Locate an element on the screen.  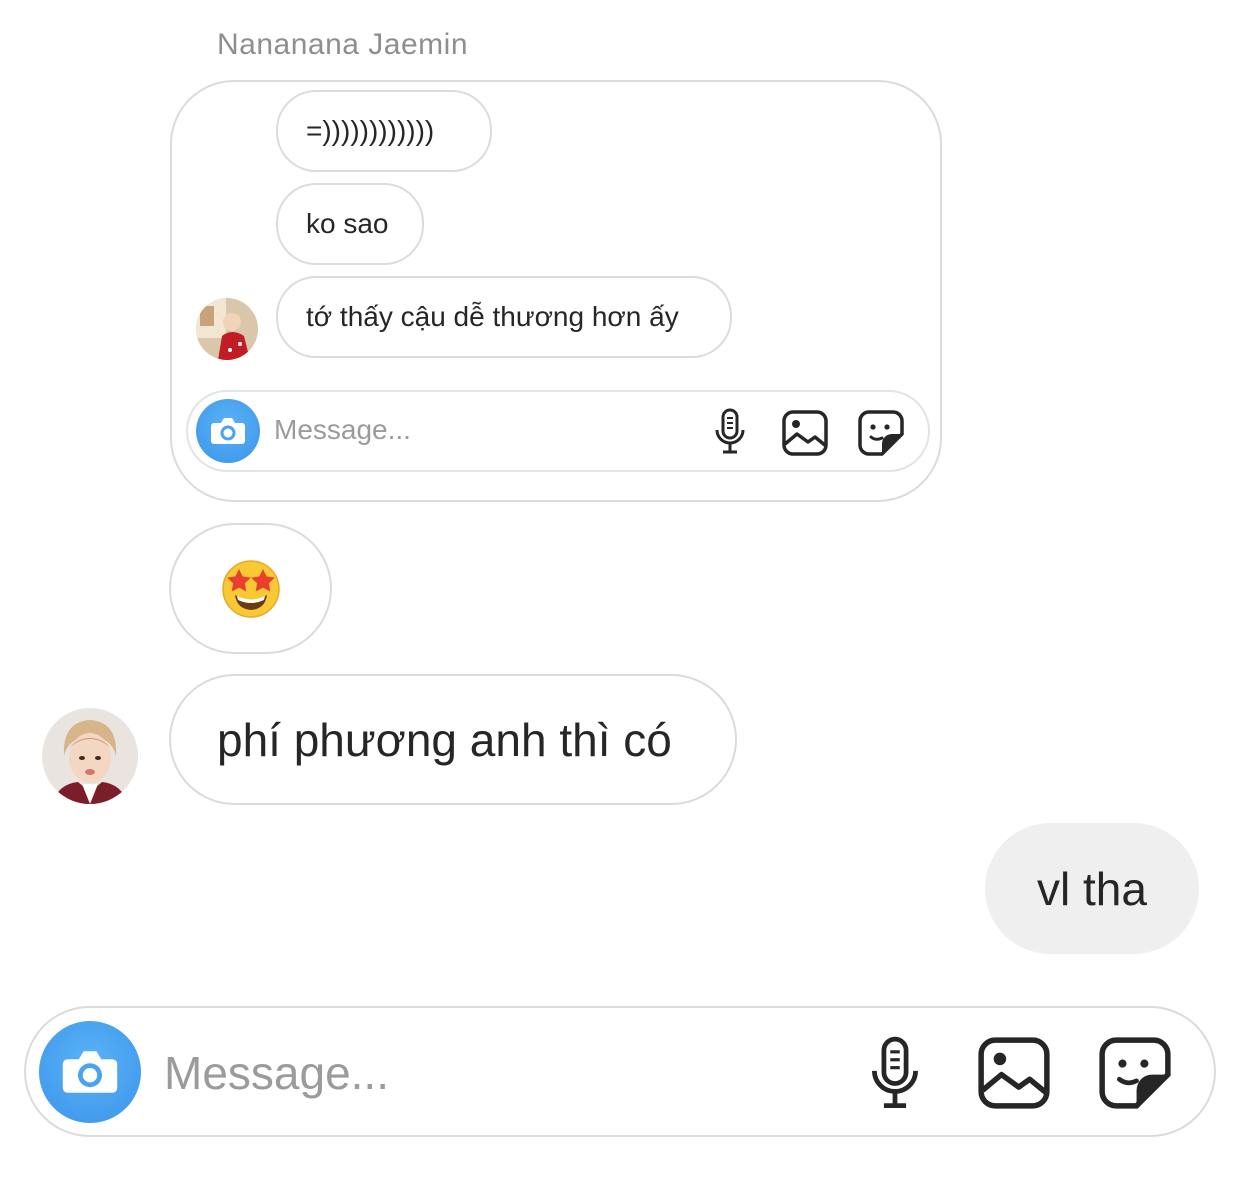
received-message-bubble: phí phương anh thì có is located at coordinates (453, 739).